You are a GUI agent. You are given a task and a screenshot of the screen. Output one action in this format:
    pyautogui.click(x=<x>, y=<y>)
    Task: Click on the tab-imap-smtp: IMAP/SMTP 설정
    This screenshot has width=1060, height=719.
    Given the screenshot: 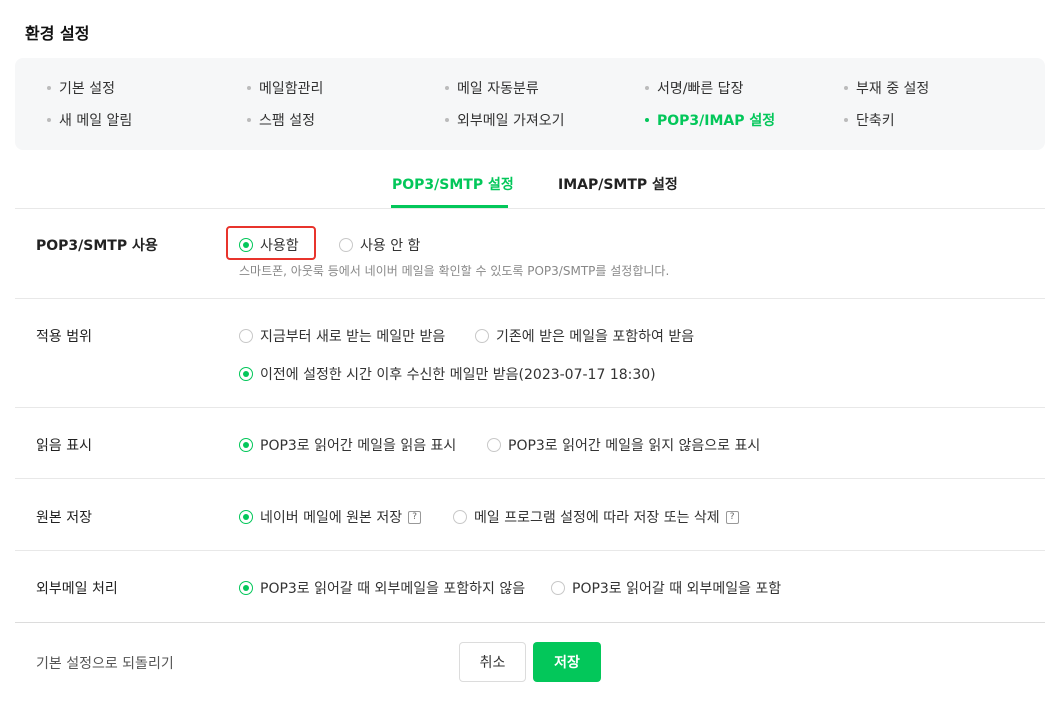 What is the action you would take?
    pyautogui.click(x=618, y=184)
    